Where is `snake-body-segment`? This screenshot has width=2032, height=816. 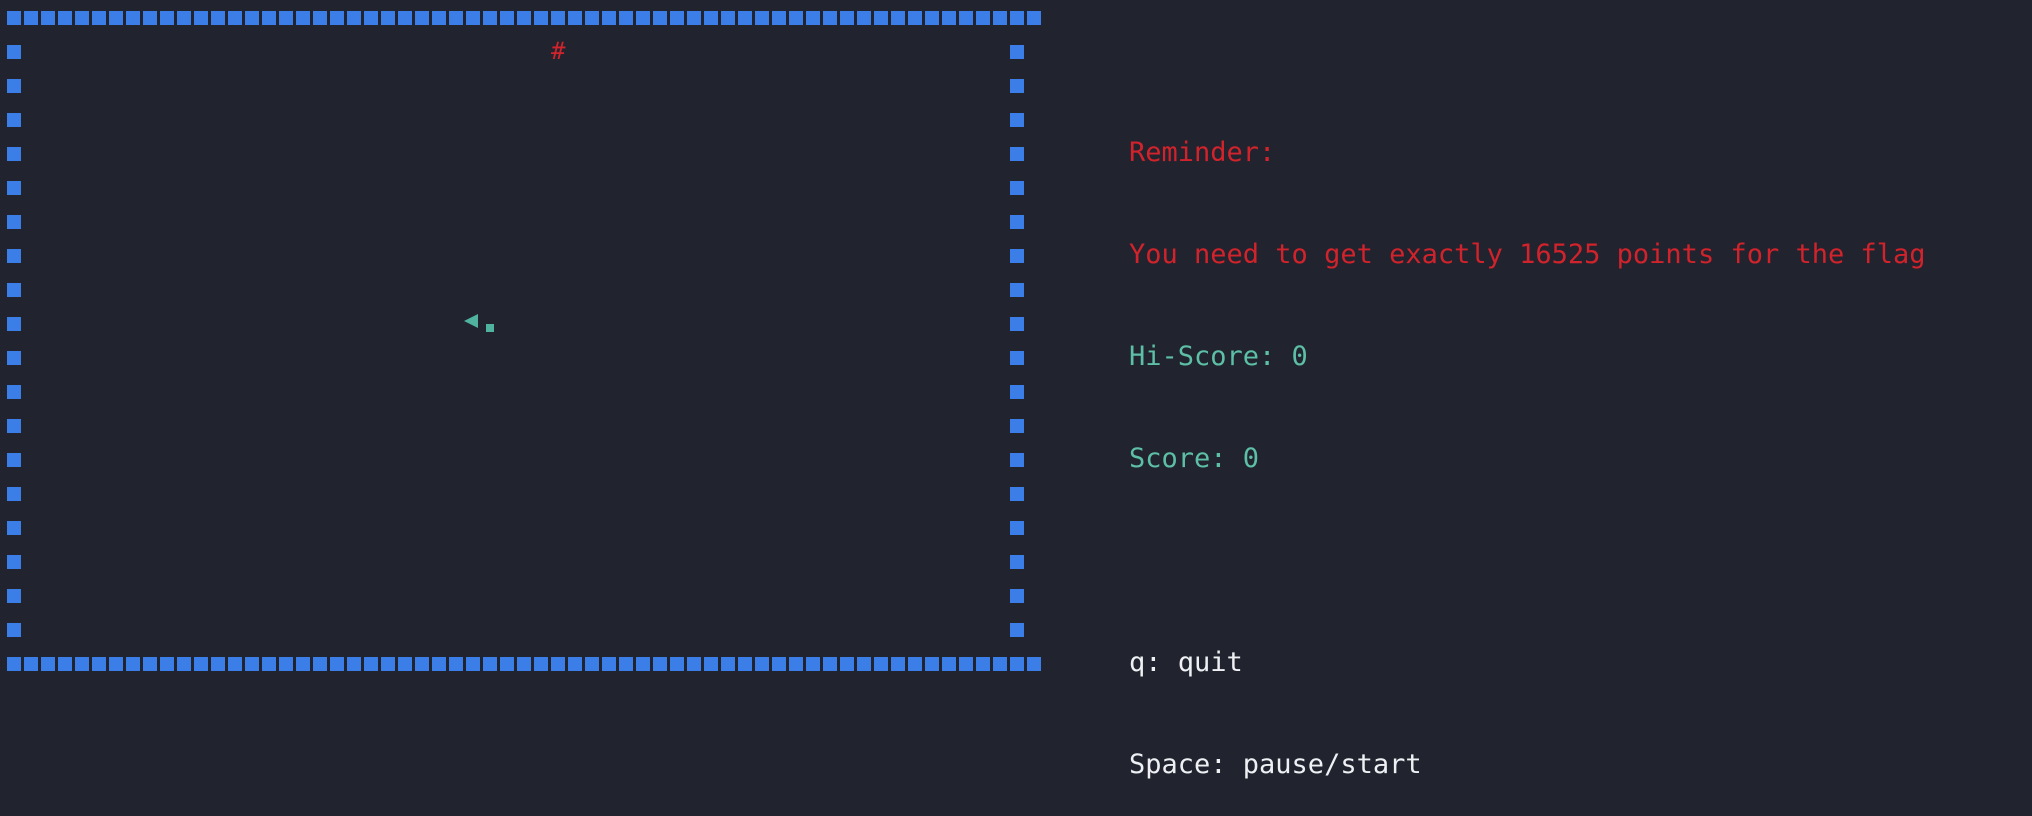 snake-body-segment is located at coordinates (490, 328).